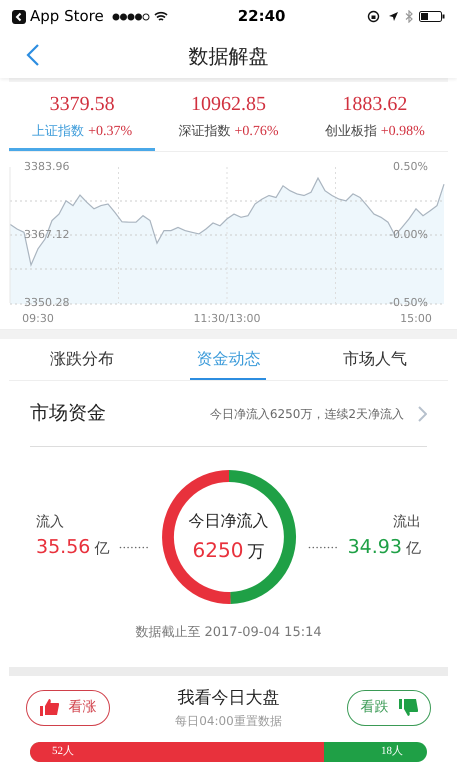 This screenshot has width=457, height=777. Describe the element at coordinates (82, 116) in the screenshot. I see `index-tab: 3379.58 上证指数 +0.37%` at that location.